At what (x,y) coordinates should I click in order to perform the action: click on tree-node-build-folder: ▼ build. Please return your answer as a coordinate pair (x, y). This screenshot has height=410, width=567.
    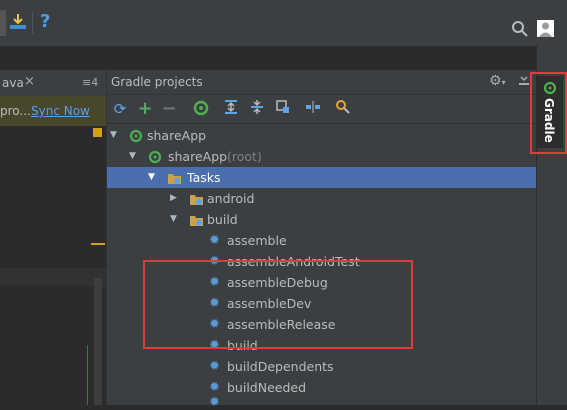
    Looking at the image, I should click on (321, 219).